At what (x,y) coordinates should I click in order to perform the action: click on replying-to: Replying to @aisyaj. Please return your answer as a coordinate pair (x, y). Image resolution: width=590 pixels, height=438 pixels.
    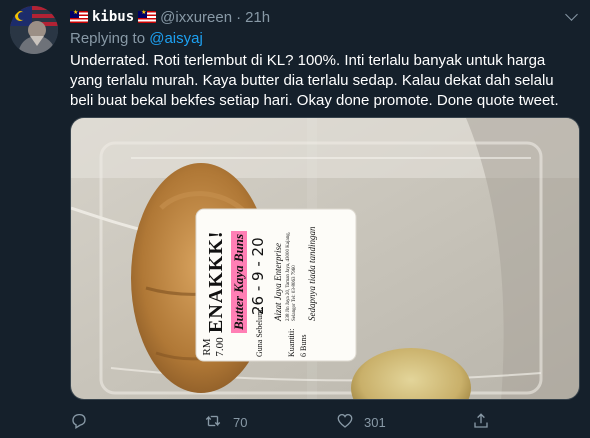
    Looking at the image, I should click on (136, 38).